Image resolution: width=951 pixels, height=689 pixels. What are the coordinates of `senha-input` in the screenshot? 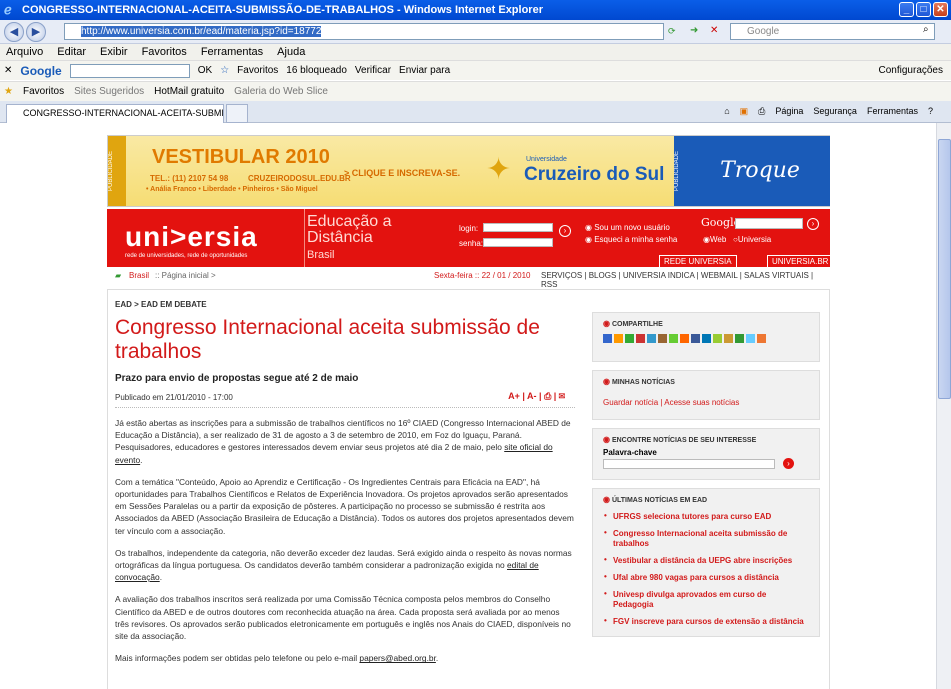 It's located at (518, 242).